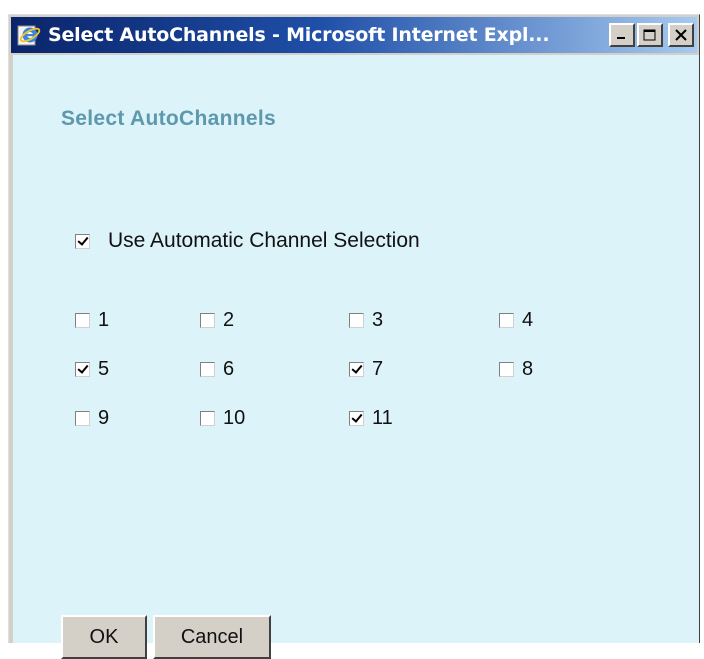  I want to click on channel-option-6: 6, so click(217, 369).